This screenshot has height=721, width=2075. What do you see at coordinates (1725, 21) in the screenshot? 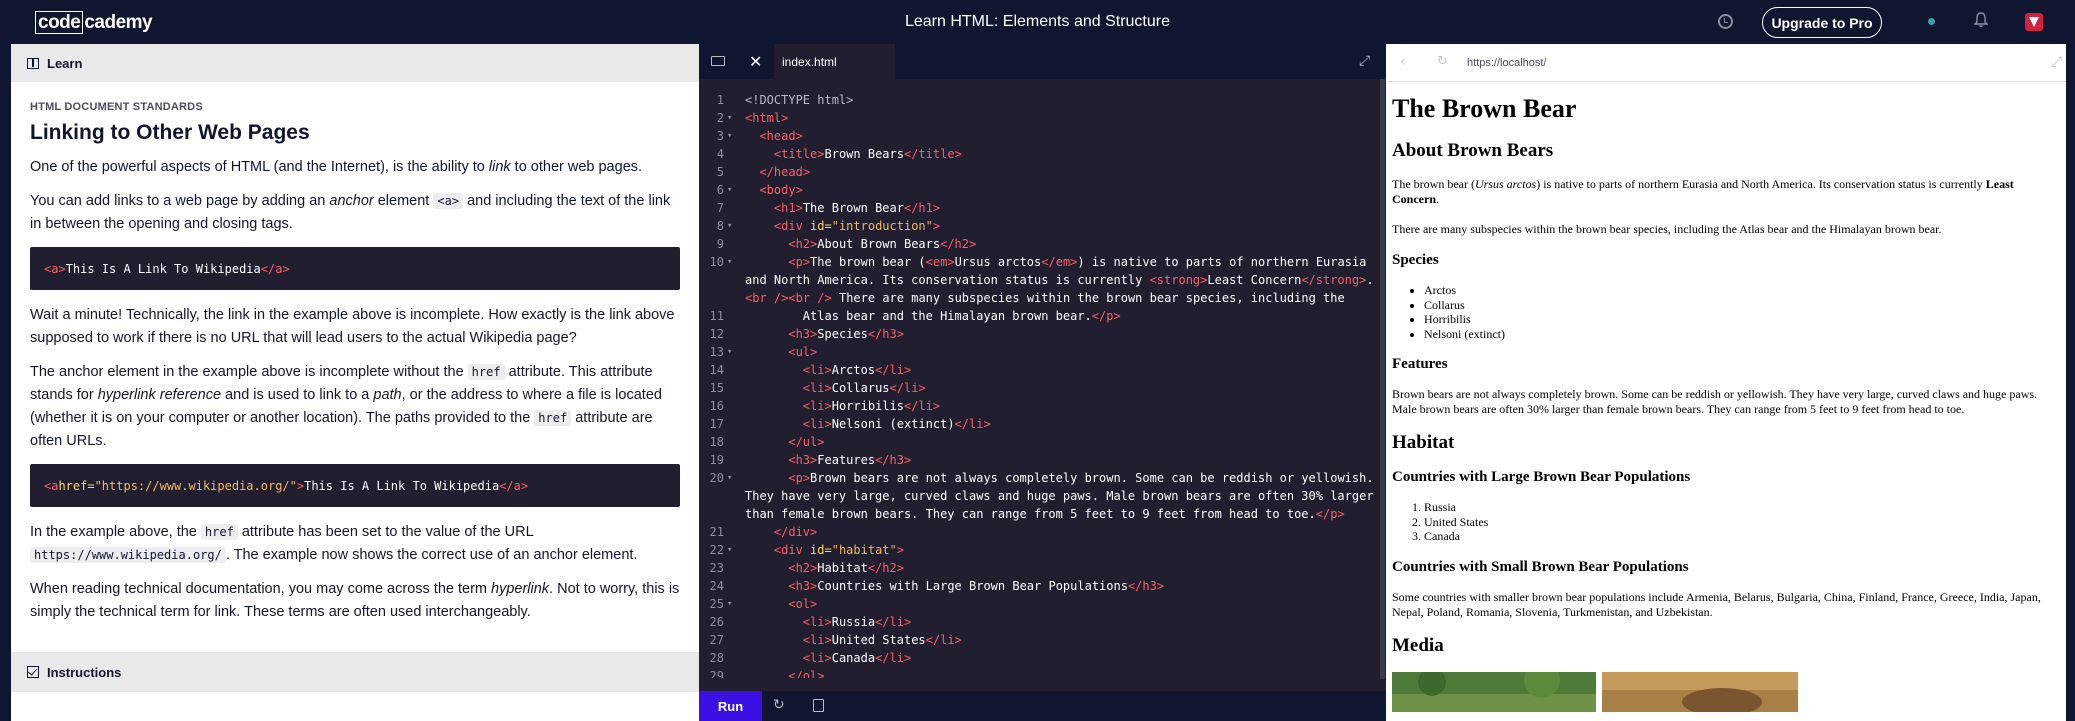
I see `clock-icon` at bounding box center [1725, 21].